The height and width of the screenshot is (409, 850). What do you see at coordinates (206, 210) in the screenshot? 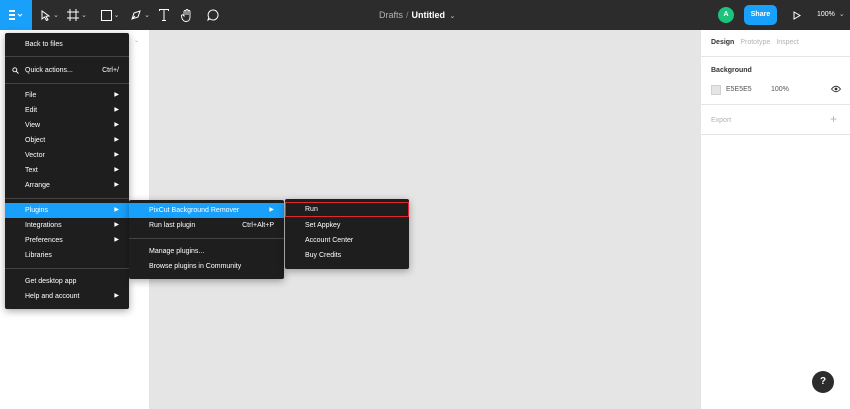
I see `menu-item-pixcut: PixCut Background Remover ▶` at bounding box center [206, 210].